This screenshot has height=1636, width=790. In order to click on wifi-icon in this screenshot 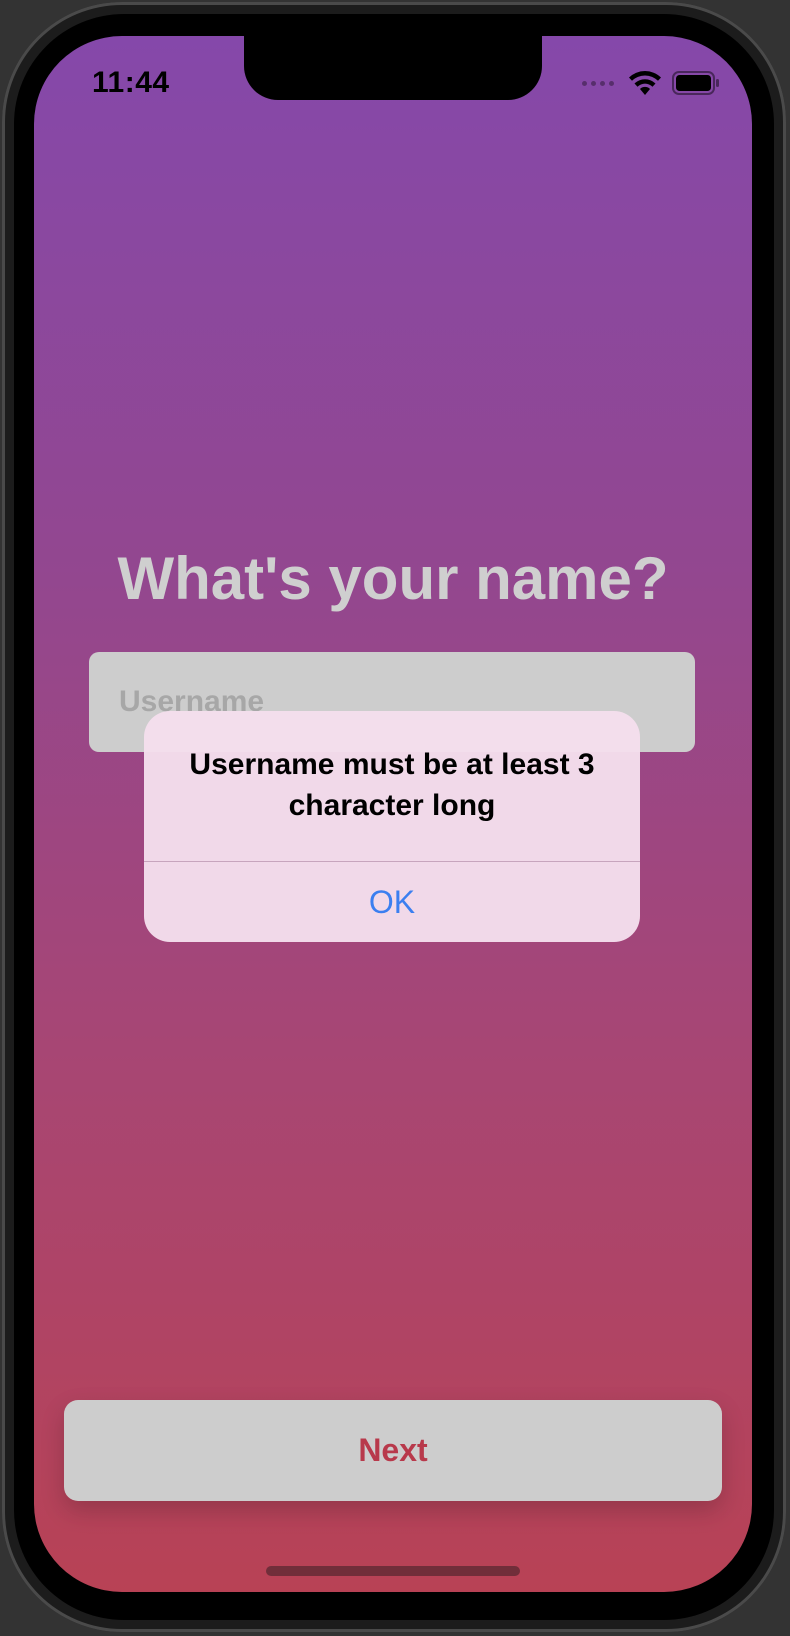, I will do `click(645, 83)`.